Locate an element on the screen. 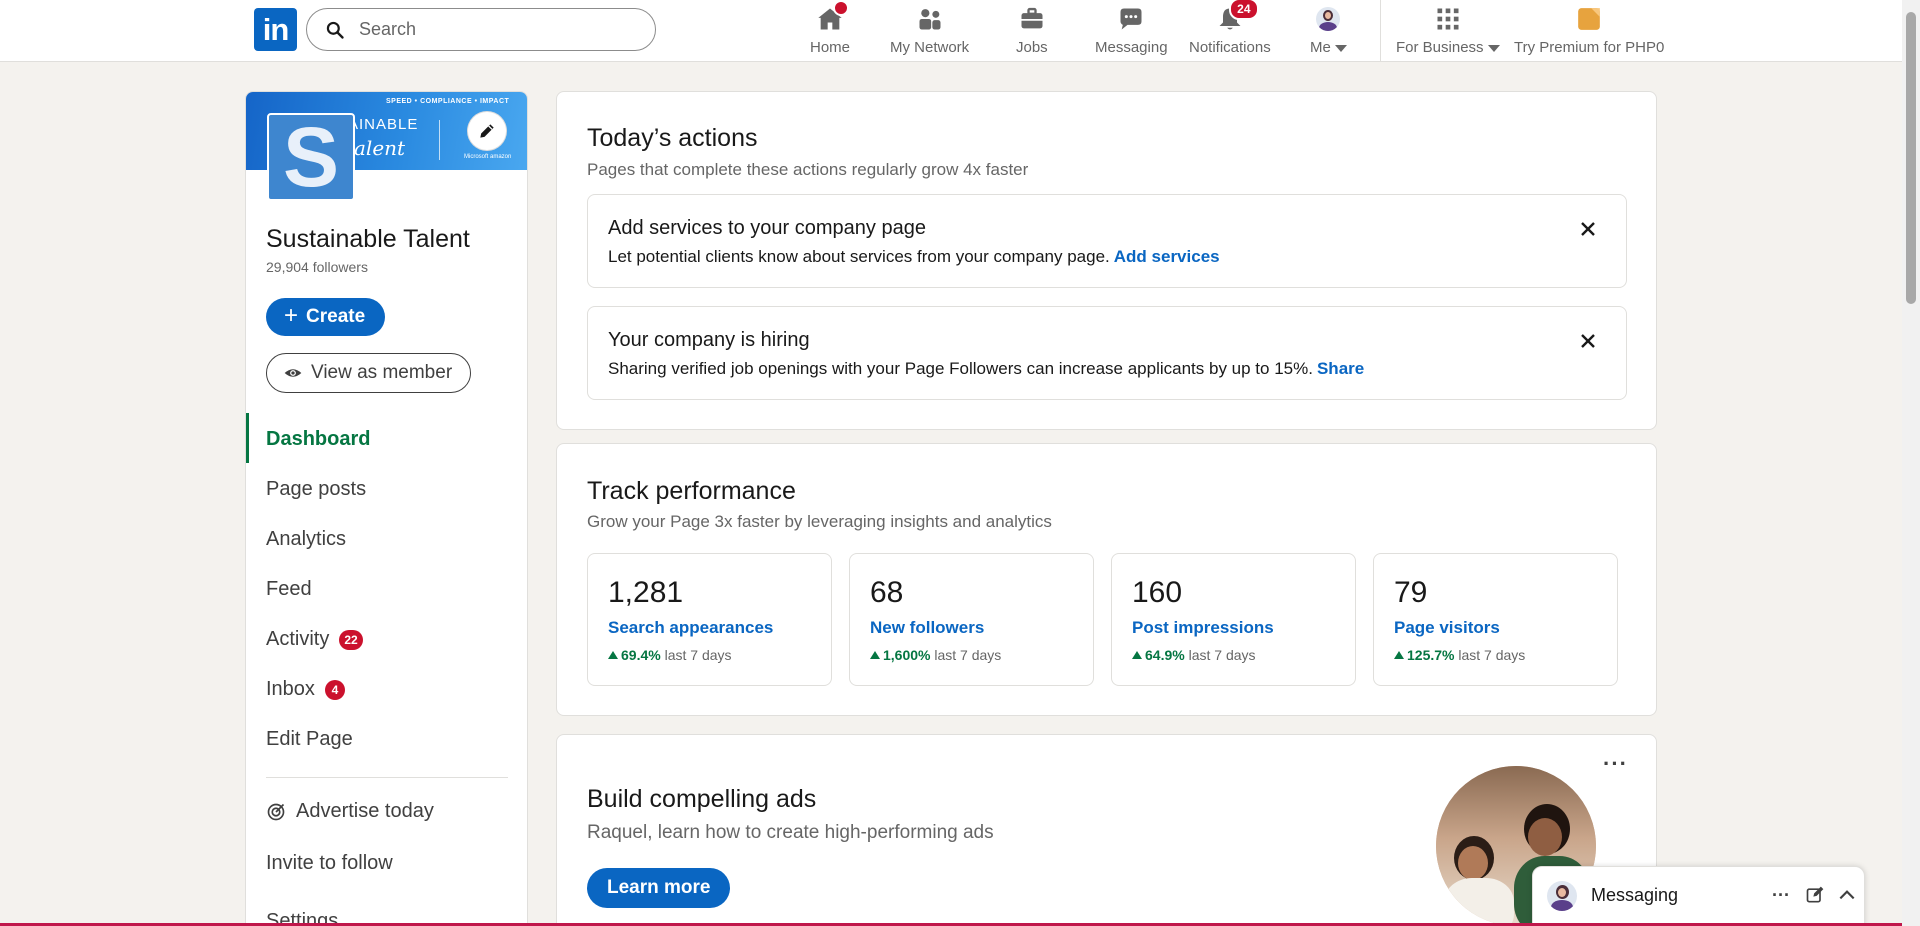 This screenshot has height=926, width=1920. metric-label: New followers is located at coordinates (927, 628).